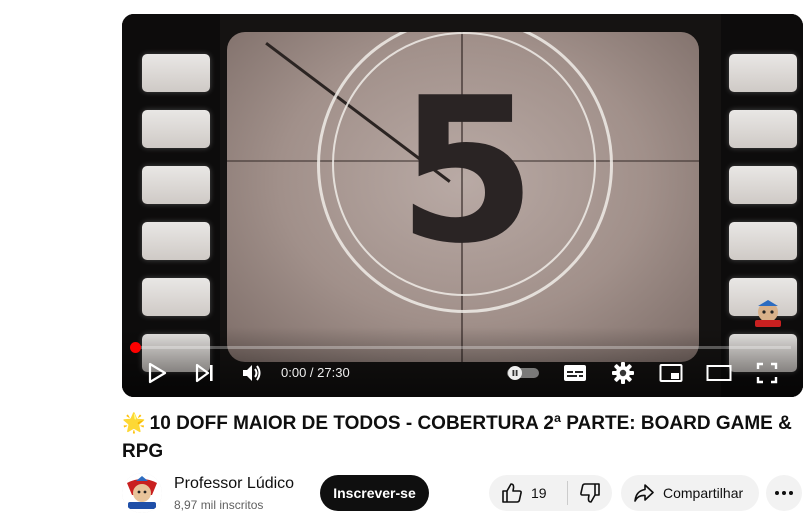 The image size is (808, 525). Describe the element at coordinates (234, 484) in the screenshot. I see `channel-name: Professor Lúdico` at that location.